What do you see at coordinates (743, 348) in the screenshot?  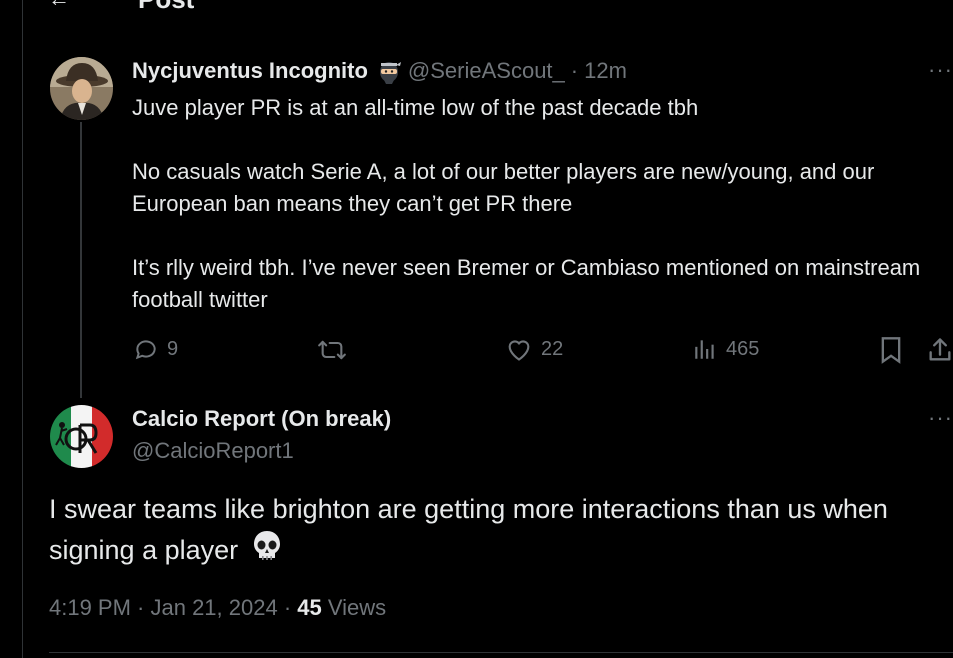 I see `view-count: 465` at bounding box center [743, 348].